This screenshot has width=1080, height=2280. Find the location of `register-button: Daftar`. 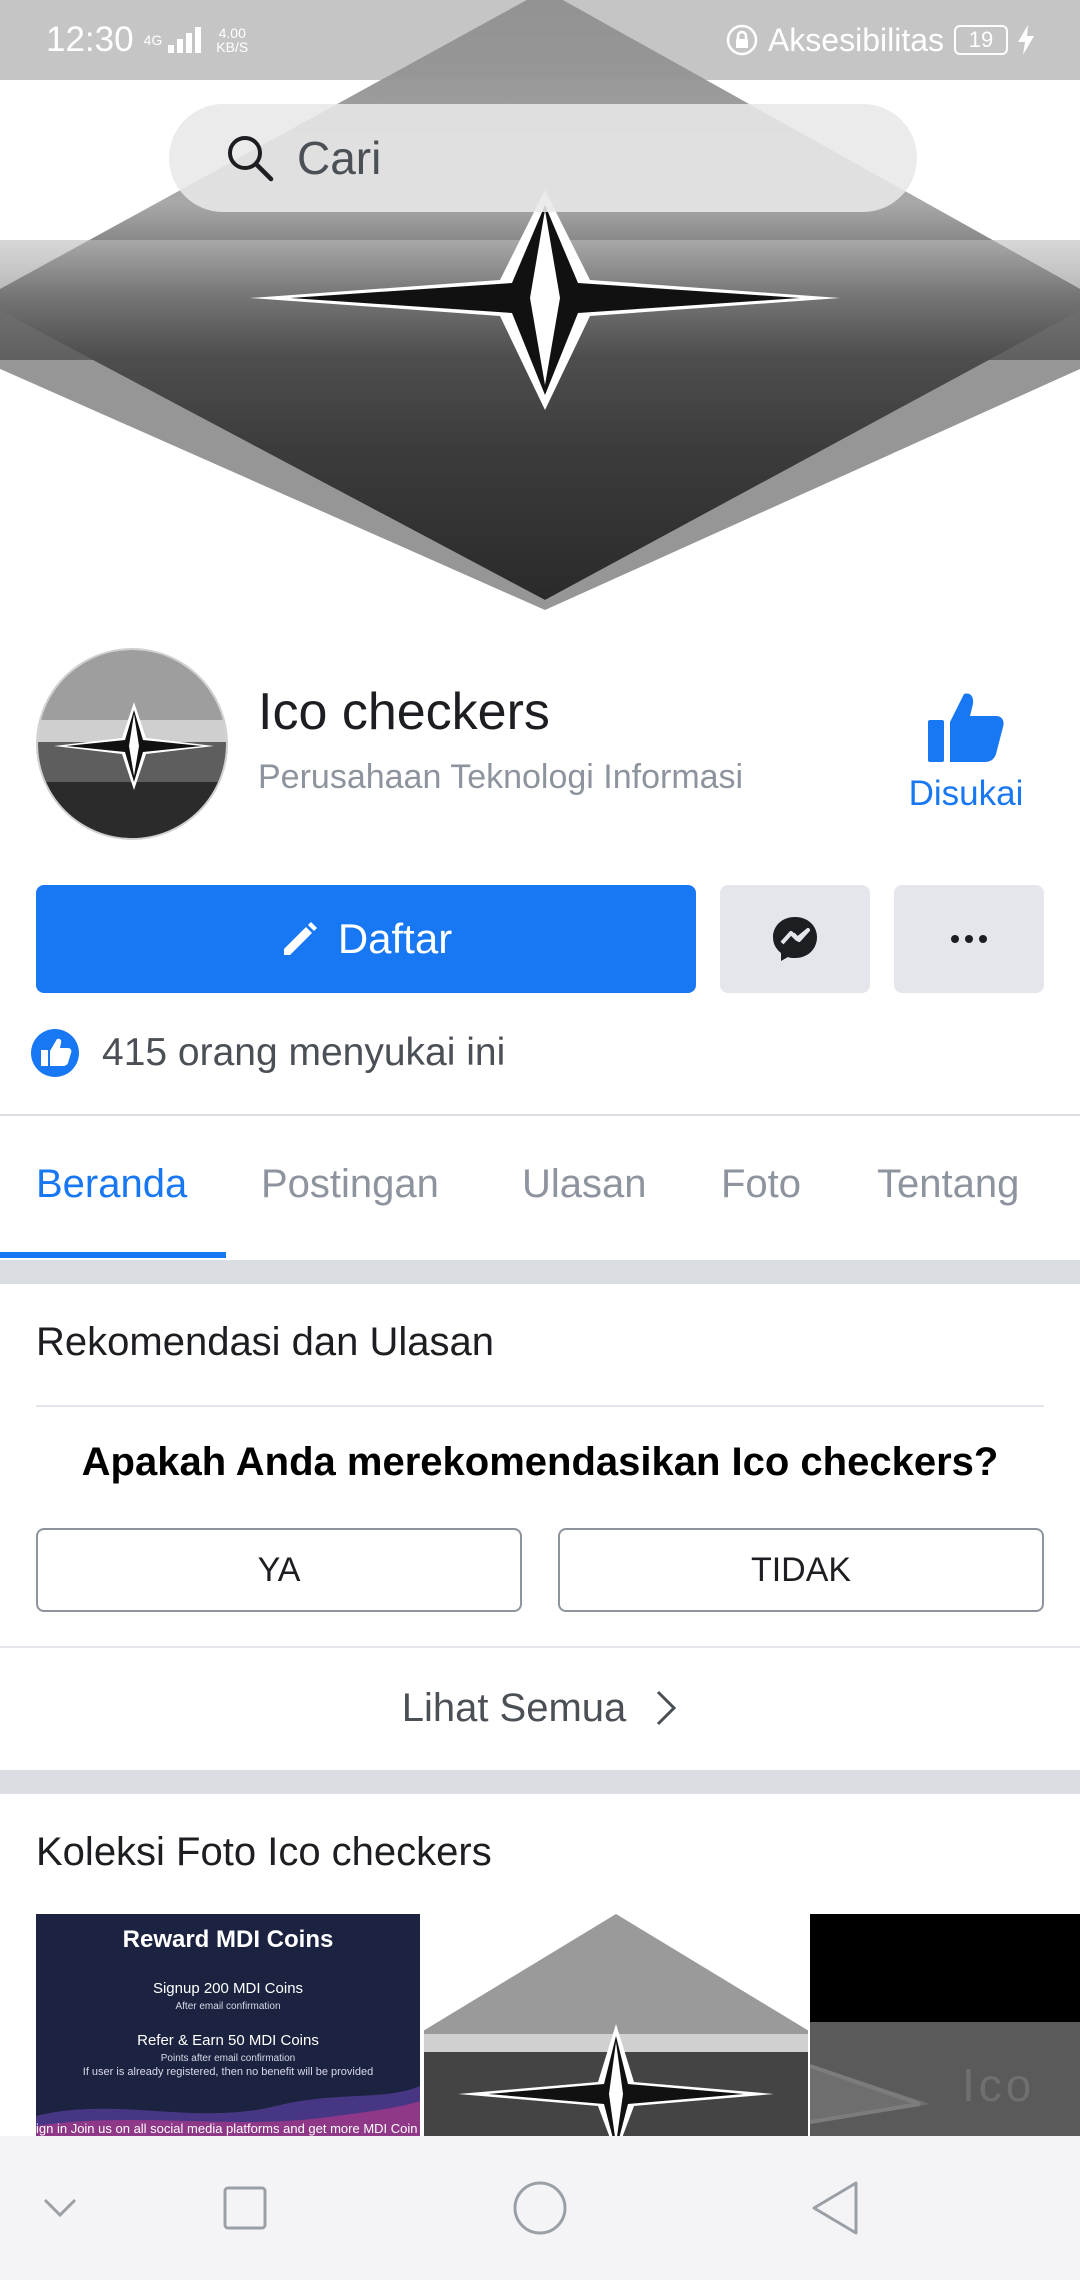

register-button: Daftar is located at coordinates (366, 939).